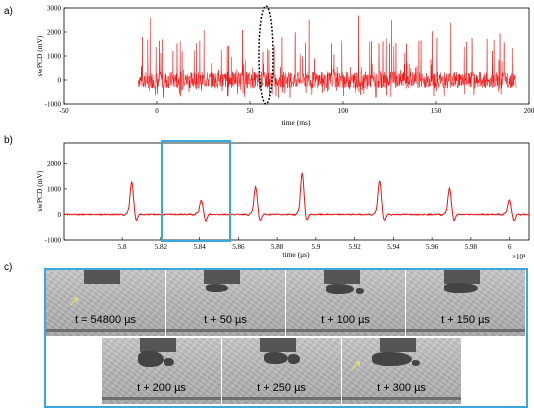 The image size is (534, 411). I want to click on image-frame-4: t + 200 µs, so click(161, 371).